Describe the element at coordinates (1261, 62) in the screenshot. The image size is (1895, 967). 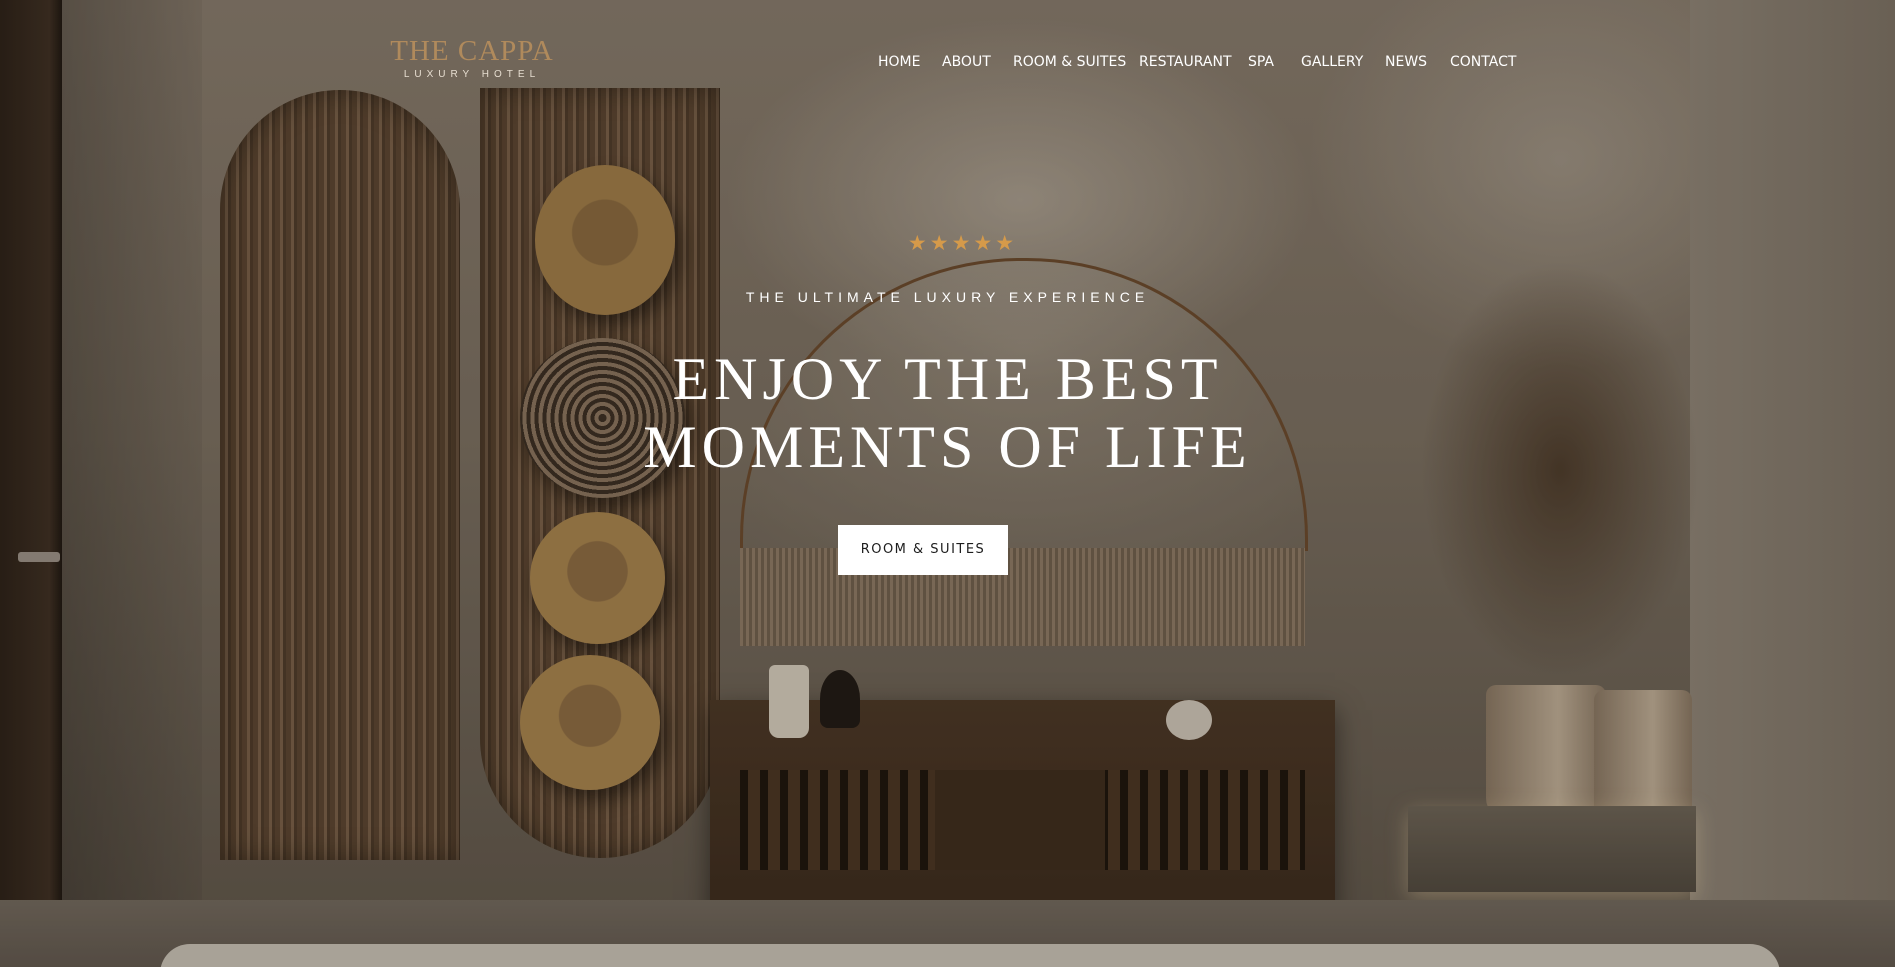
I see `nav-item-spa: SPA` at that location.